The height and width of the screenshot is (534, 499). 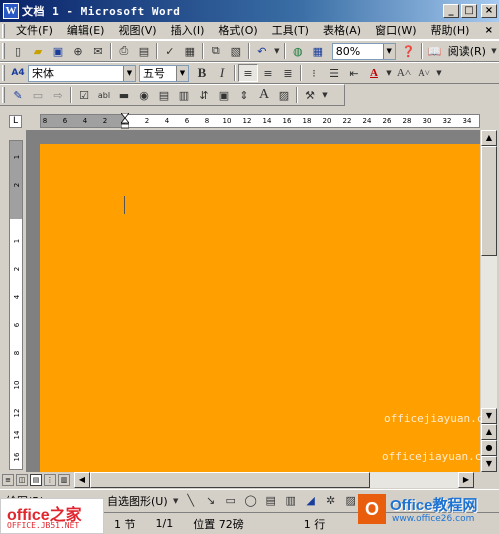 What do you see at coordinates (58, 51) in the screenshot?
I see `save-icon: ▣` at bounding box center [58, 51].